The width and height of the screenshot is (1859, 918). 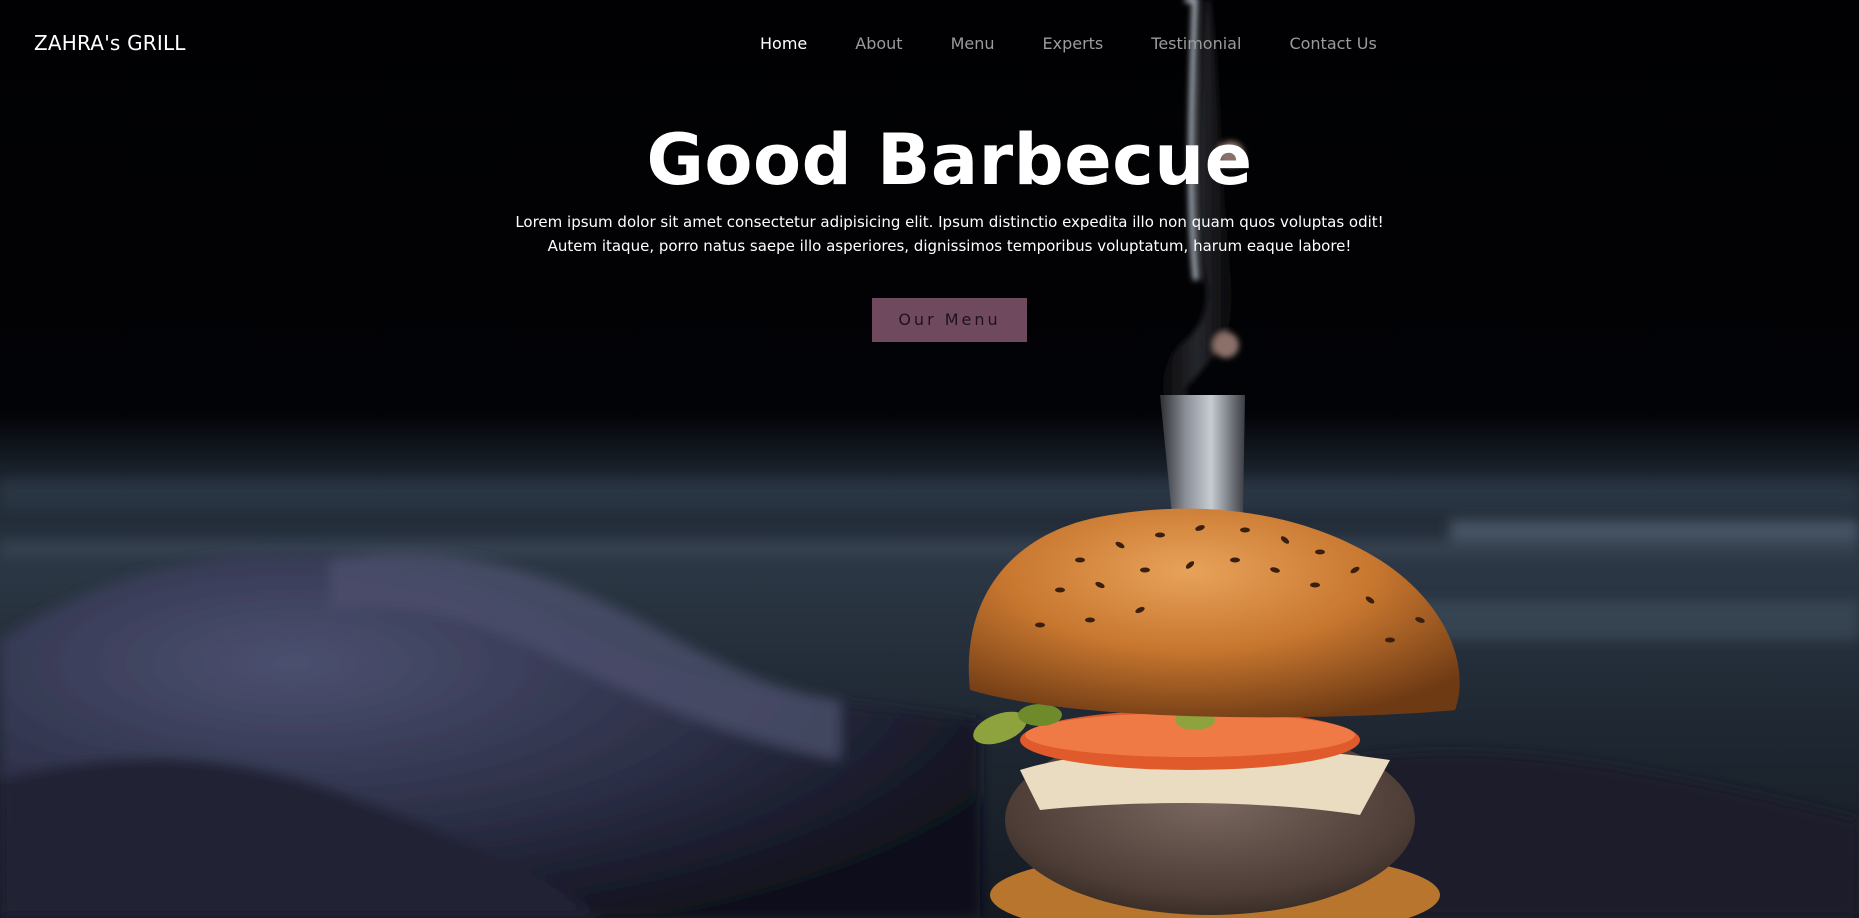 I want to click on nav-item-home: Home, so click(x=783, y=43).